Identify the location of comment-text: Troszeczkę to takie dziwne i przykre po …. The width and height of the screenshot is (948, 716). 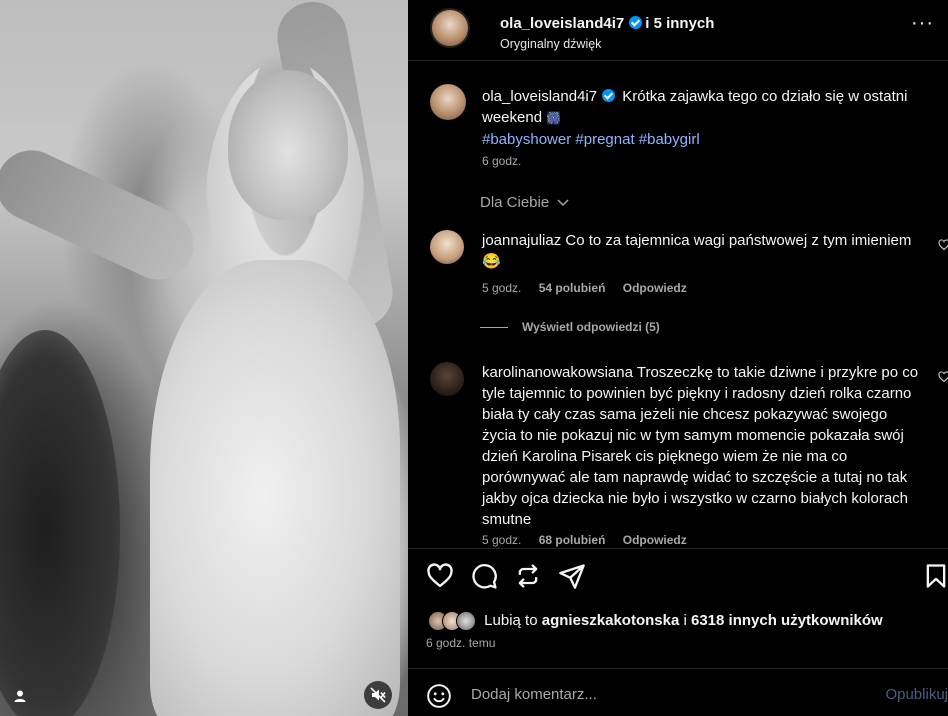
(700, 446).